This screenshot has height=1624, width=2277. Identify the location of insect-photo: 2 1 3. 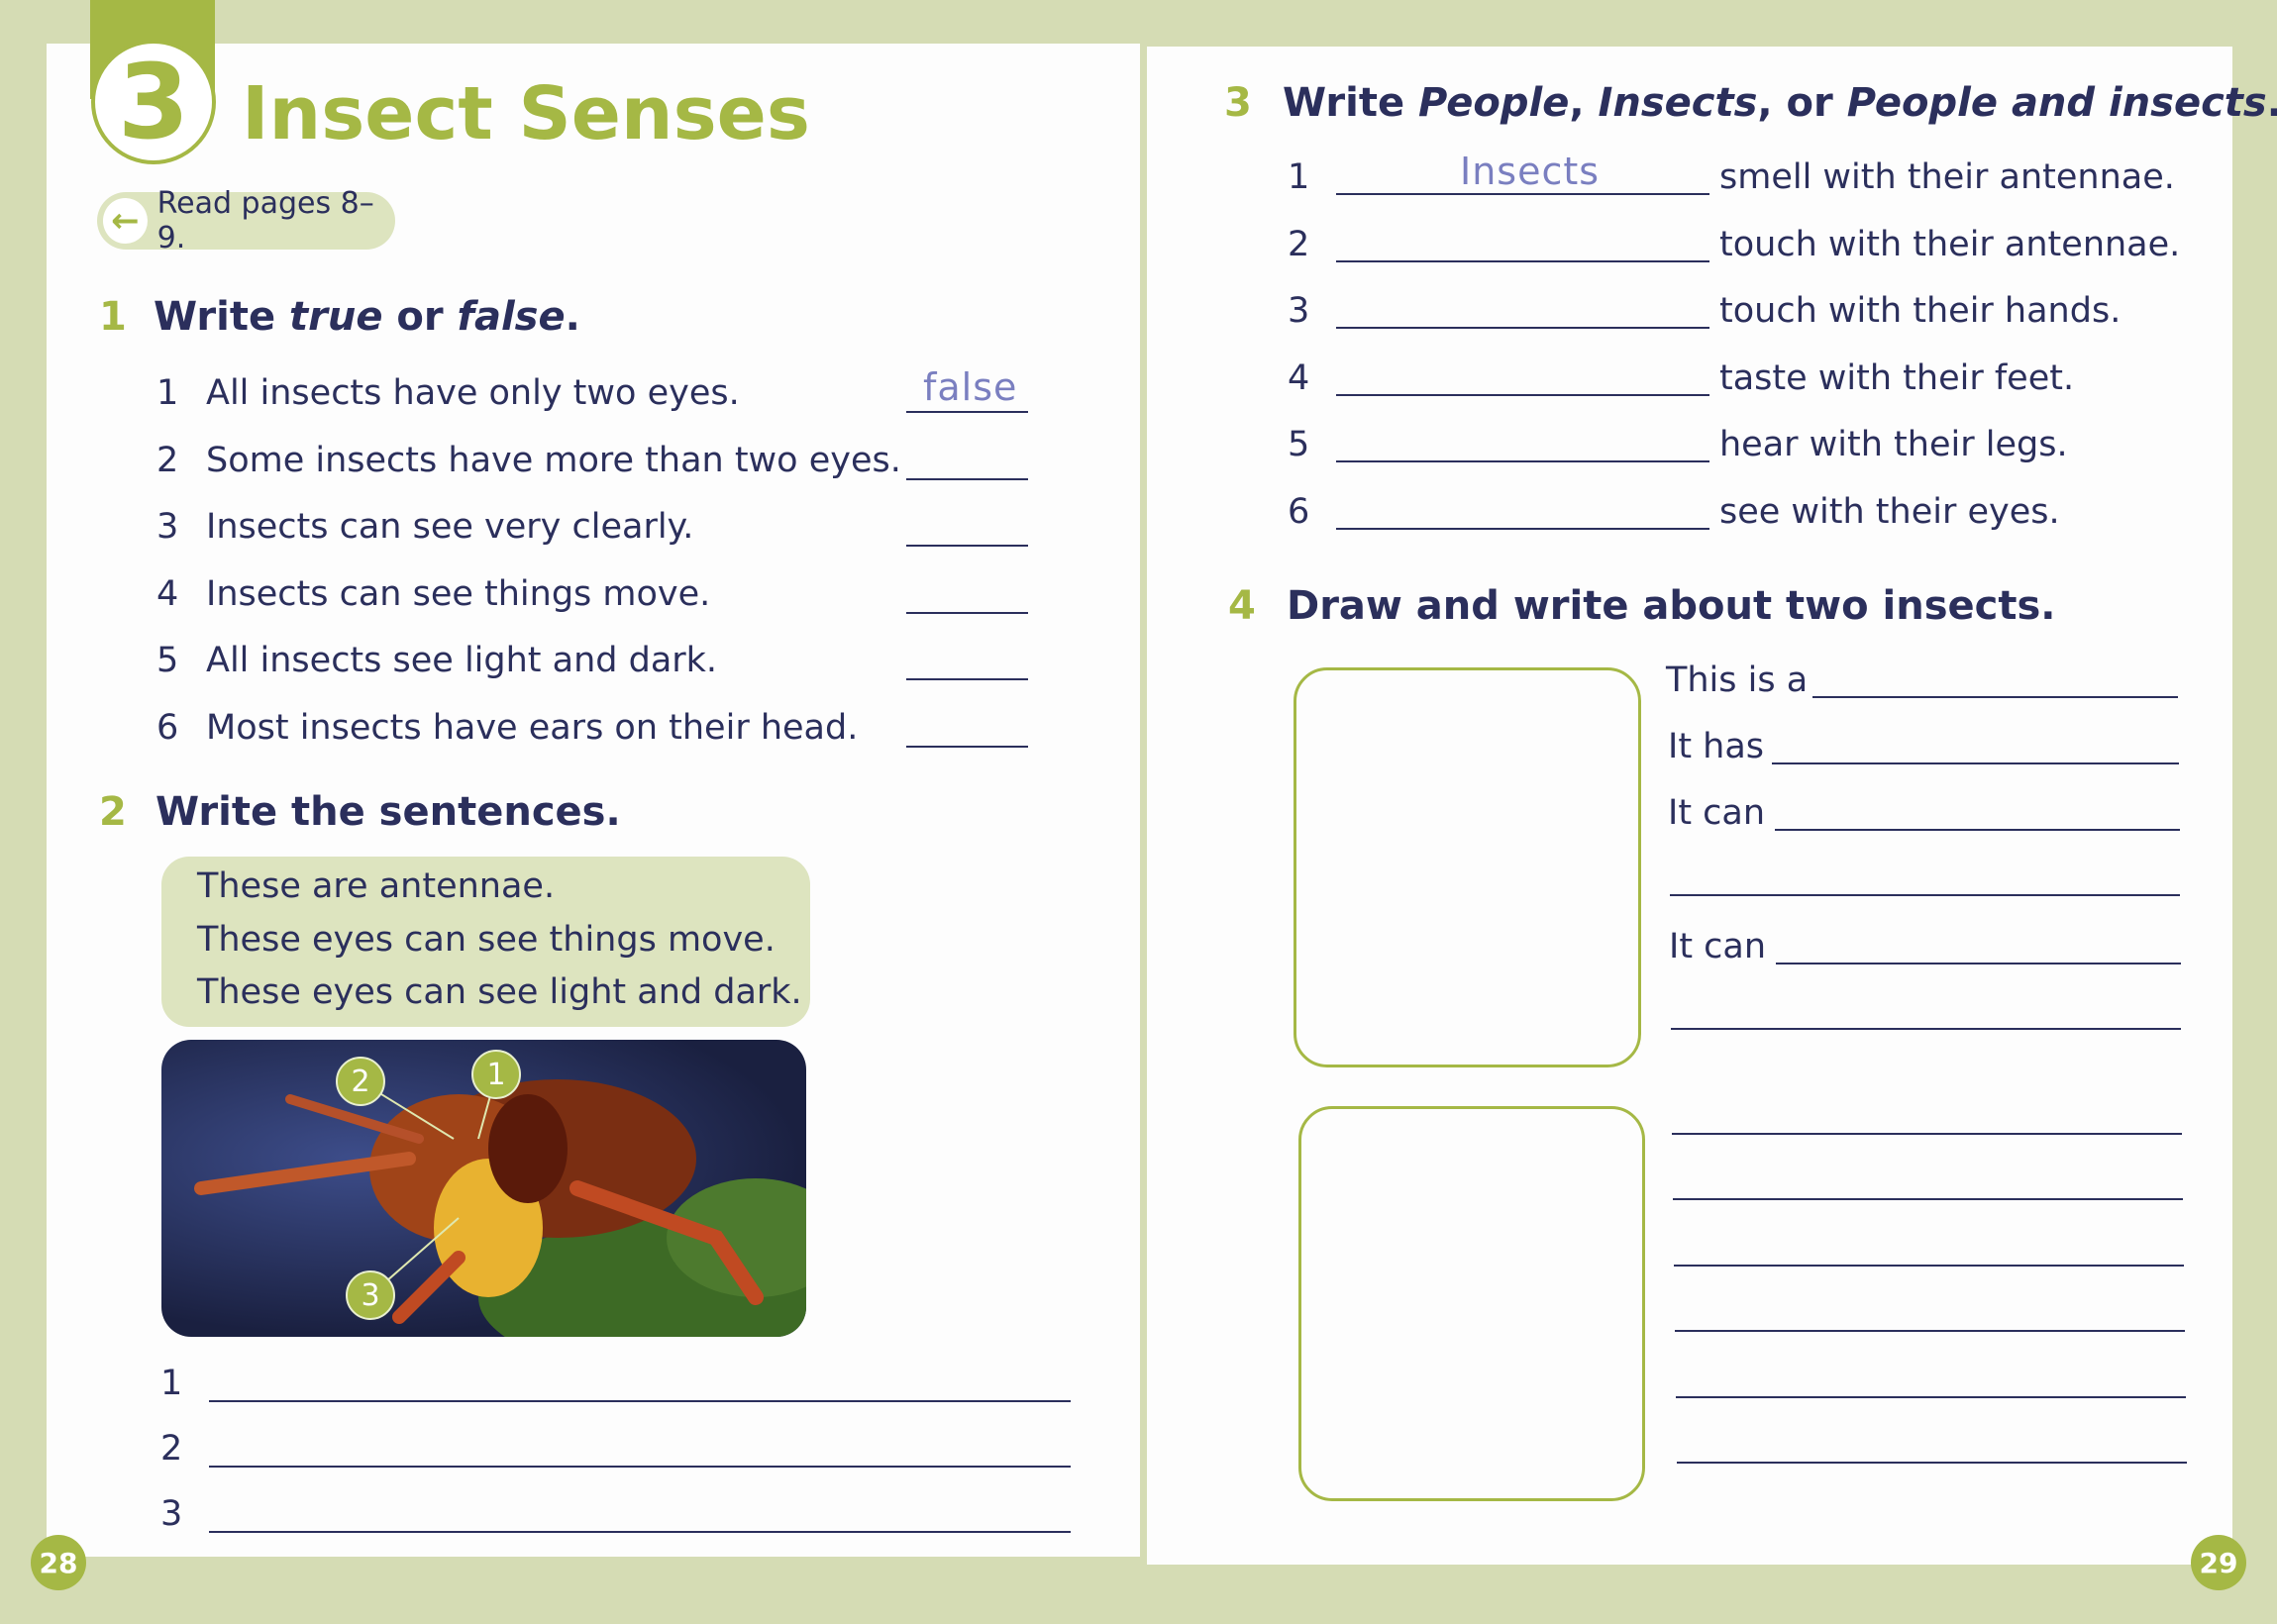
(483, 1188).